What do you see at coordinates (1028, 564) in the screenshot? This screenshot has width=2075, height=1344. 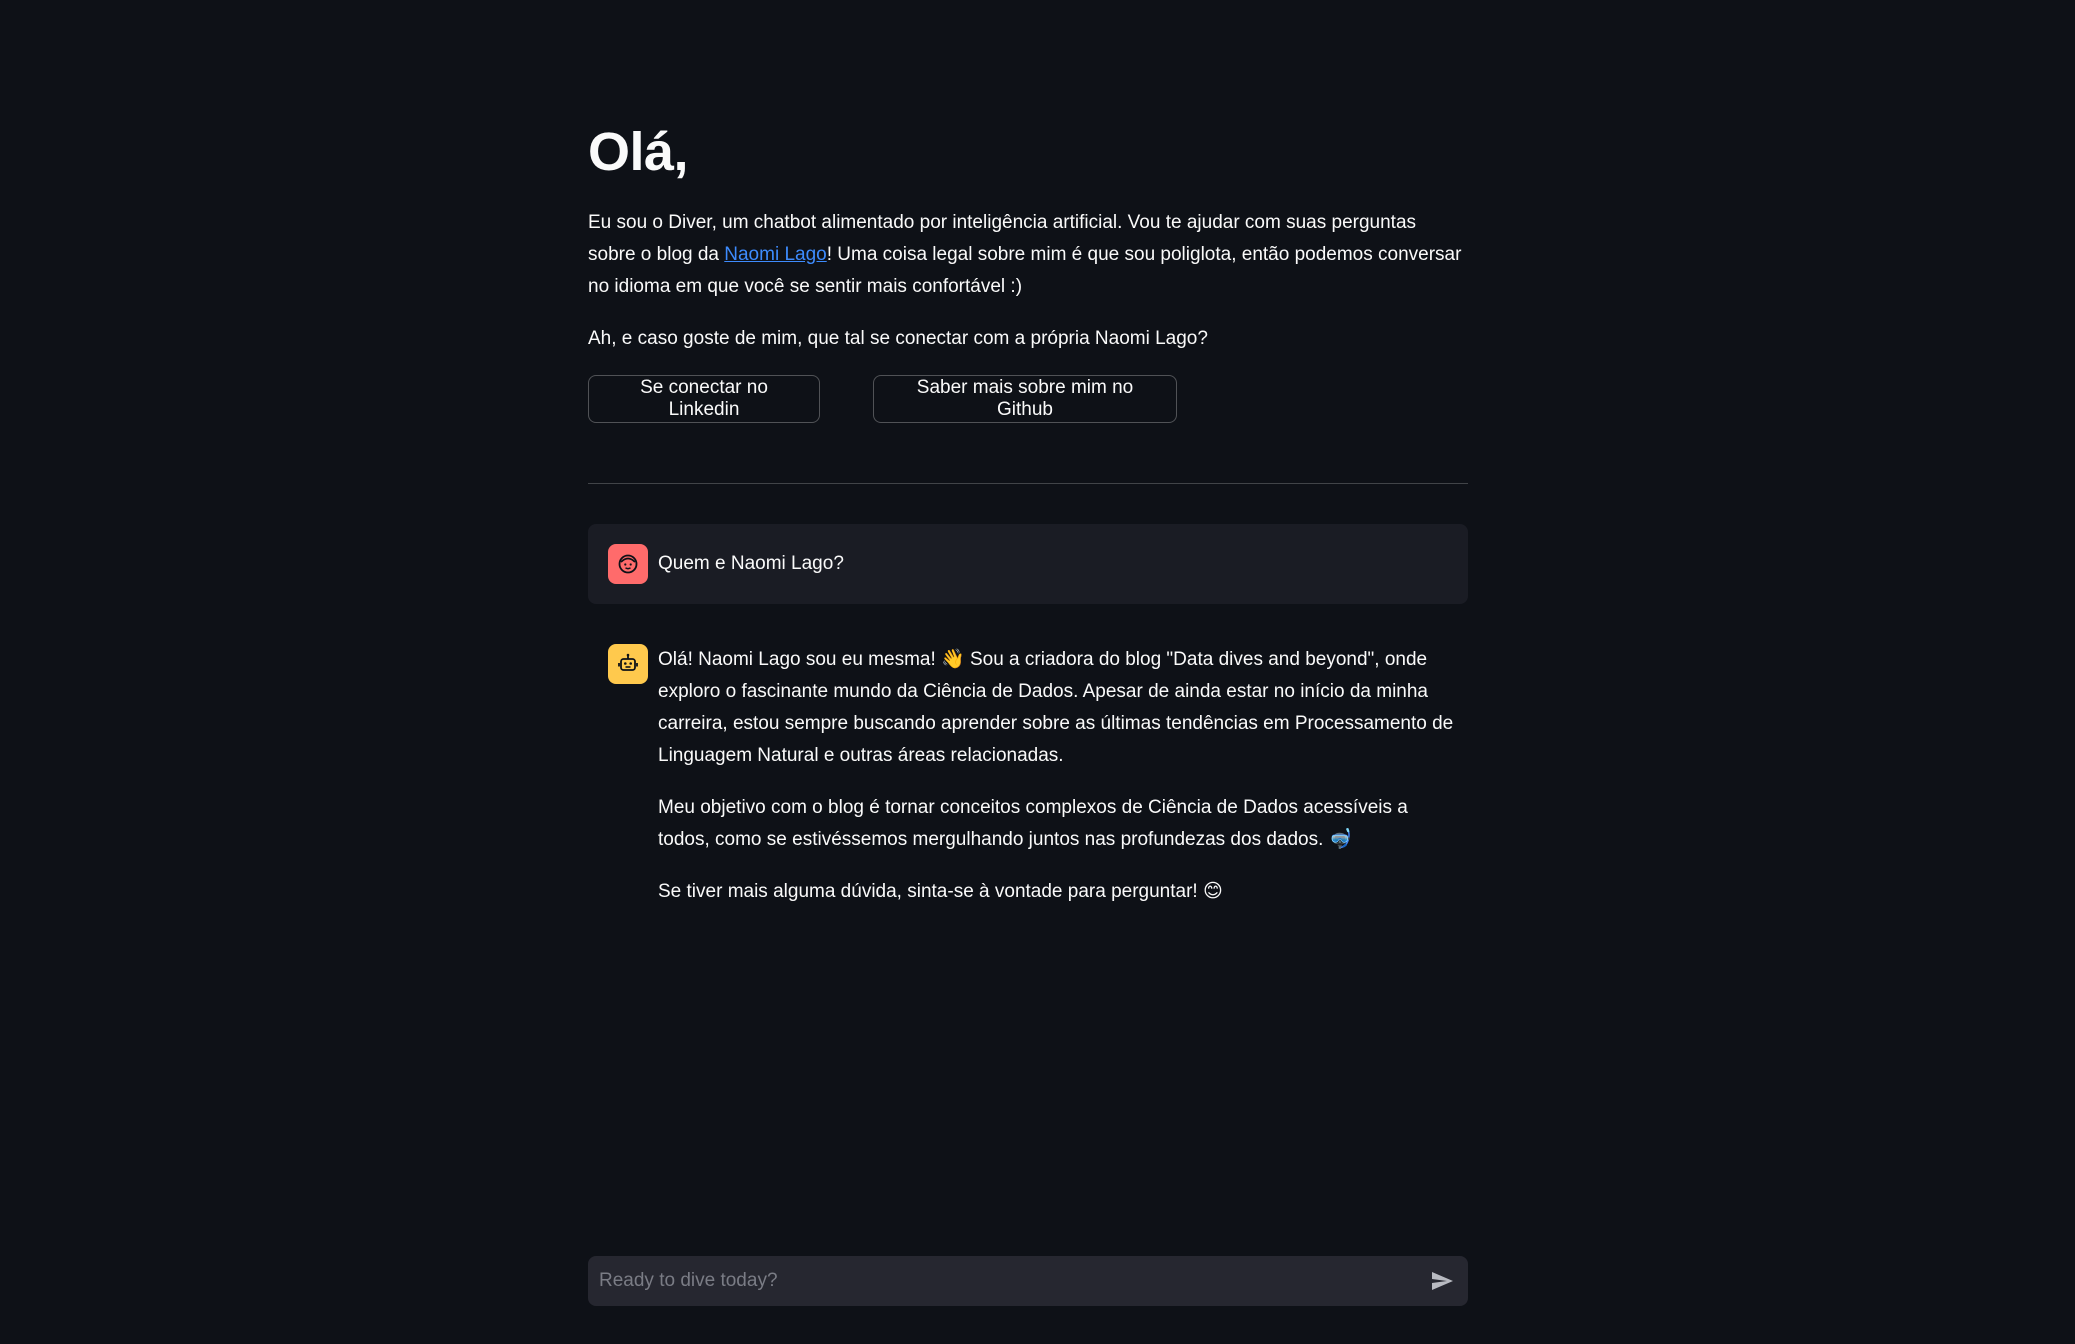 I see `user-chat-message: Quem e Naomi Lago?` at bounding box center [1028, 564].